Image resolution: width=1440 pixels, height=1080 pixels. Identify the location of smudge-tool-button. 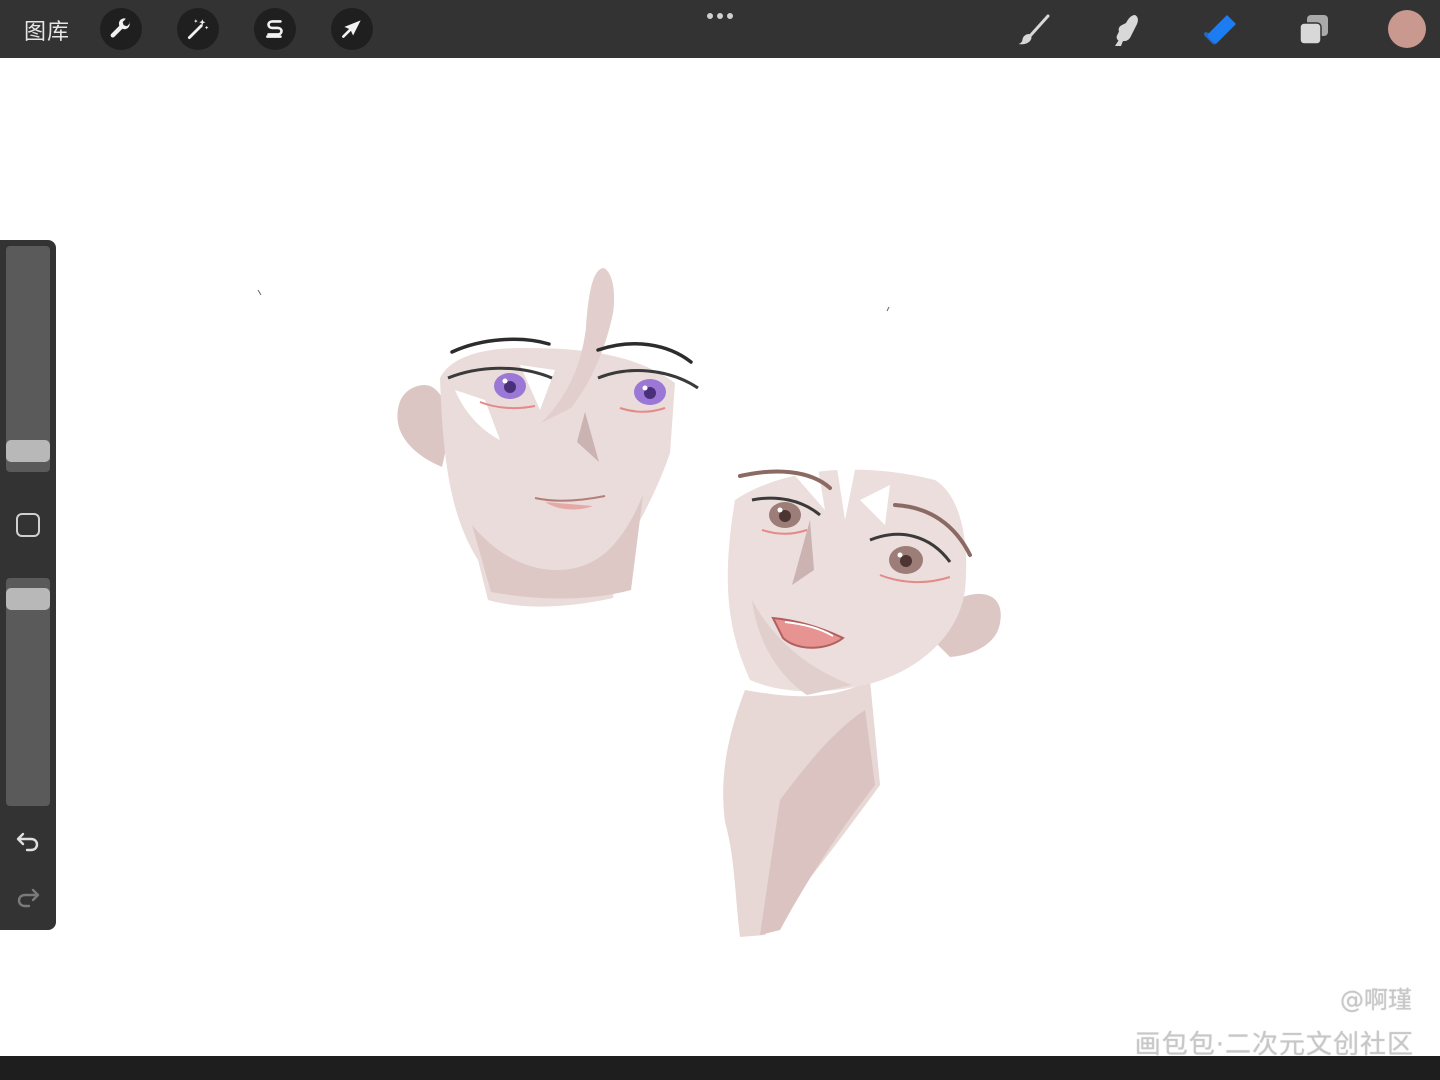
(1127, 30).